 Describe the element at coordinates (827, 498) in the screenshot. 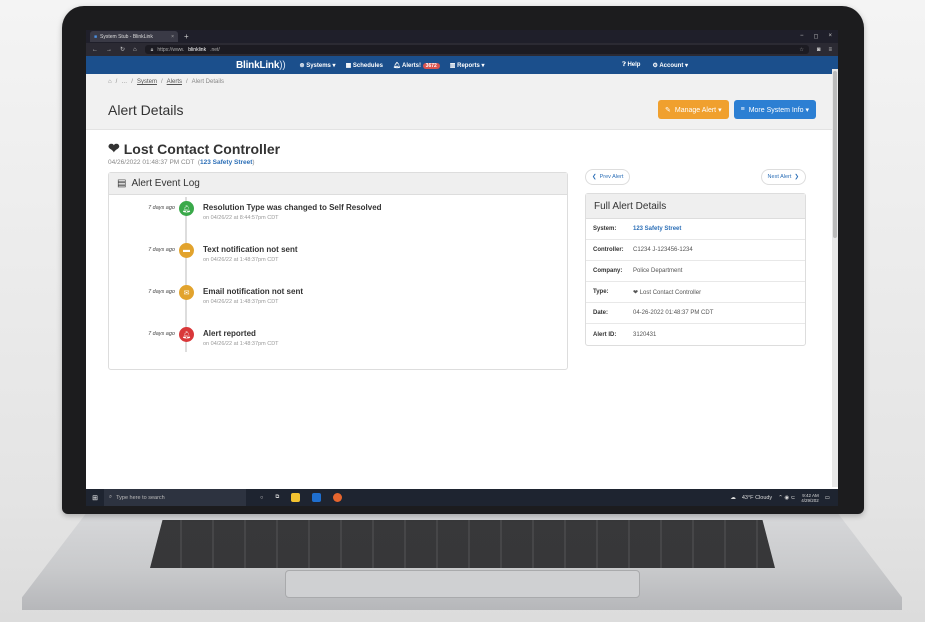

I see `notifications-icon: ▭` at that location.